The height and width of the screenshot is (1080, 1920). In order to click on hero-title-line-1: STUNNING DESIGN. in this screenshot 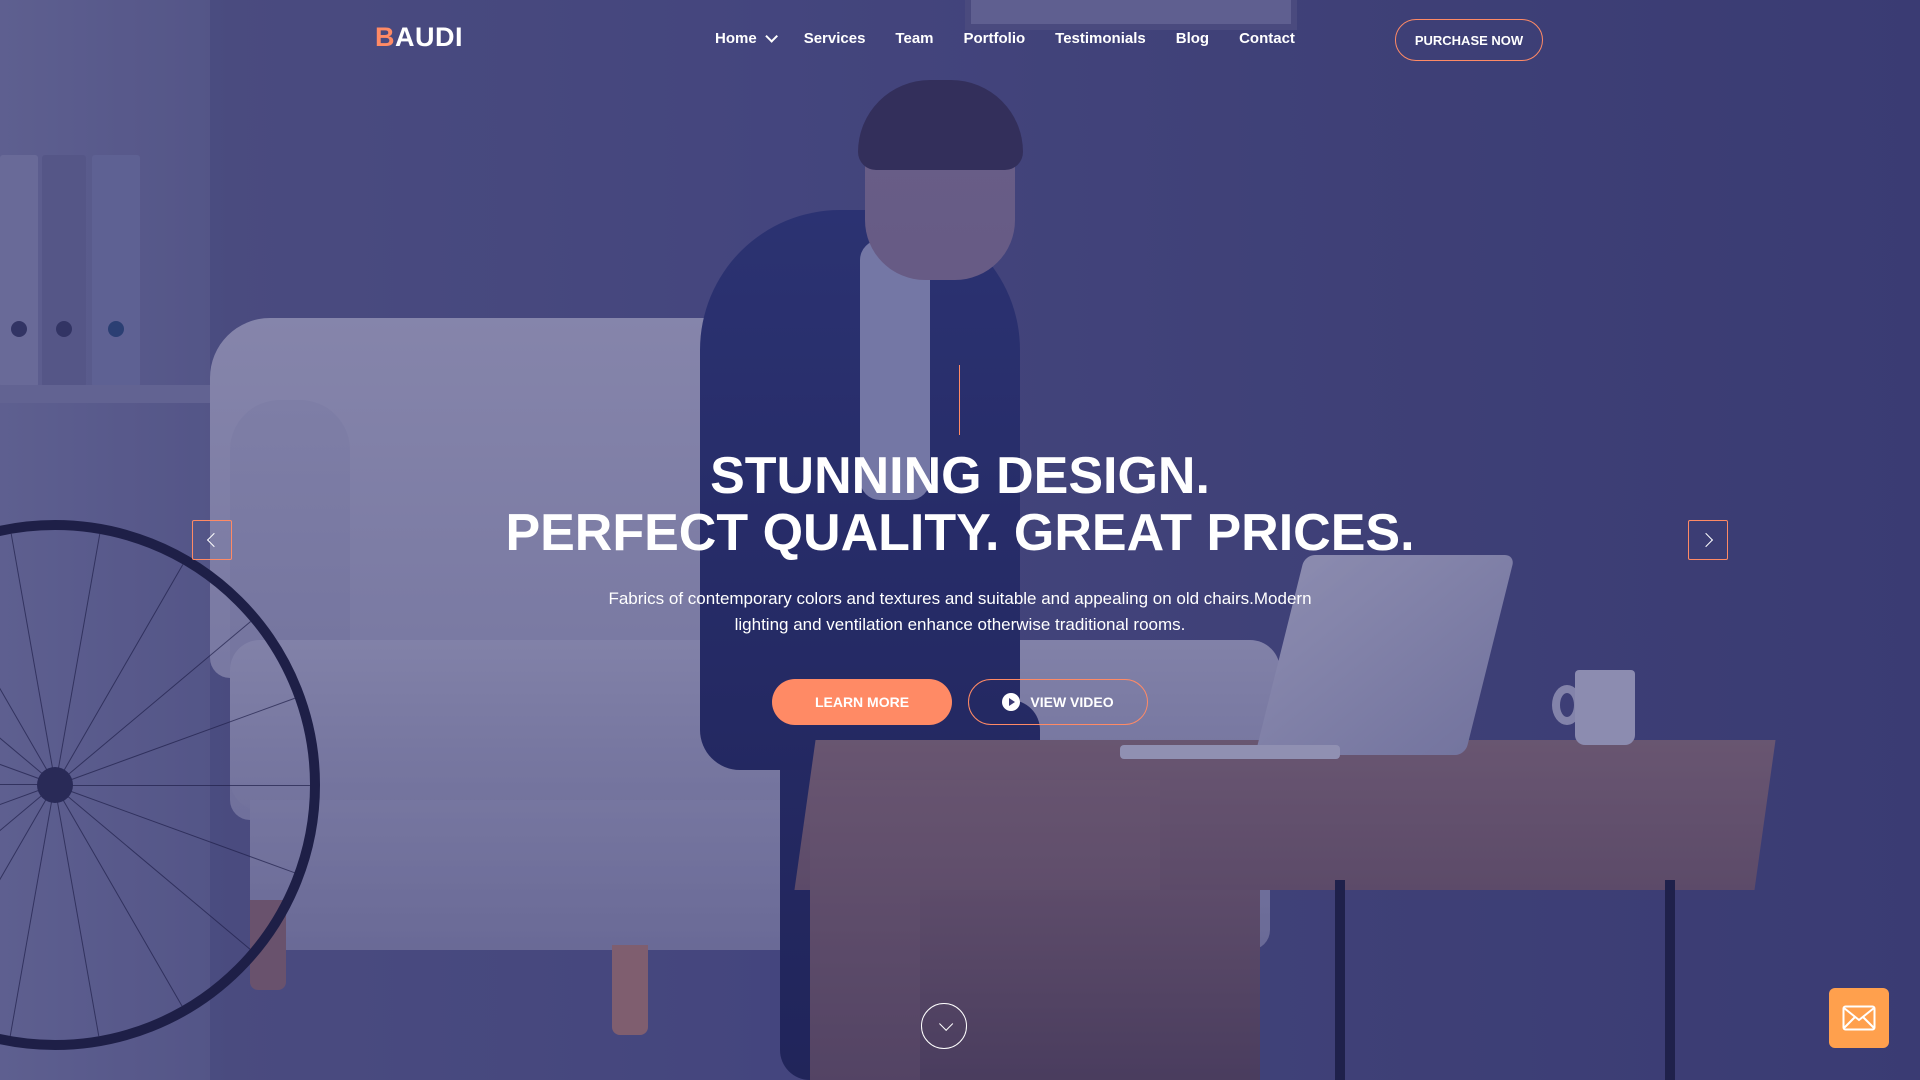, I will do `click(960, 476)`.